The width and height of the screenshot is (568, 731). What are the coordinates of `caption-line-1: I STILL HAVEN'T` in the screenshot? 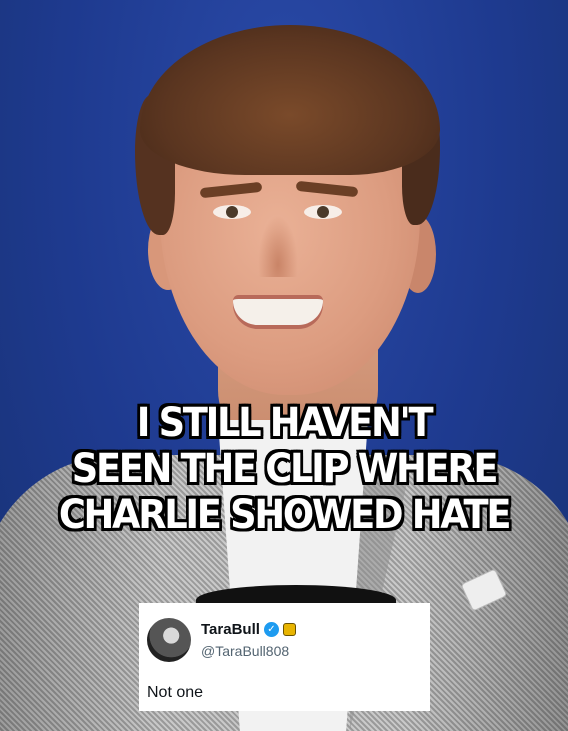 It's located at (285, 423).